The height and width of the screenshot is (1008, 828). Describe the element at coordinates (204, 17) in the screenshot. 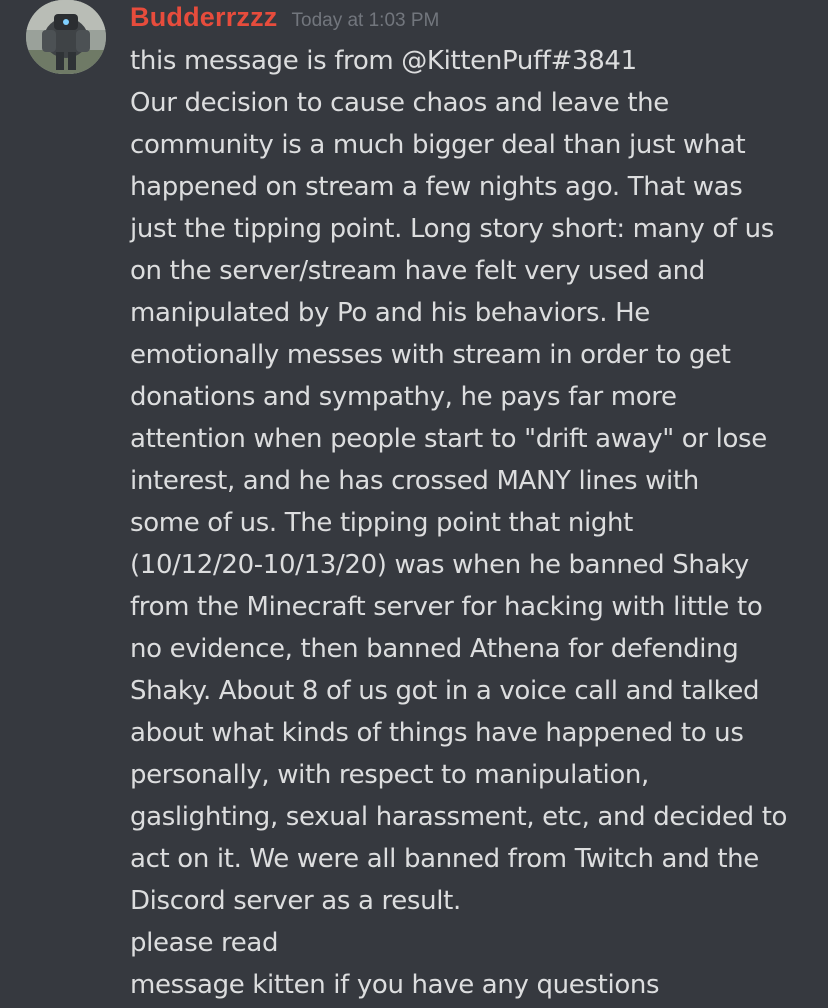

I see `author-username: Budderrzzz` at that location.